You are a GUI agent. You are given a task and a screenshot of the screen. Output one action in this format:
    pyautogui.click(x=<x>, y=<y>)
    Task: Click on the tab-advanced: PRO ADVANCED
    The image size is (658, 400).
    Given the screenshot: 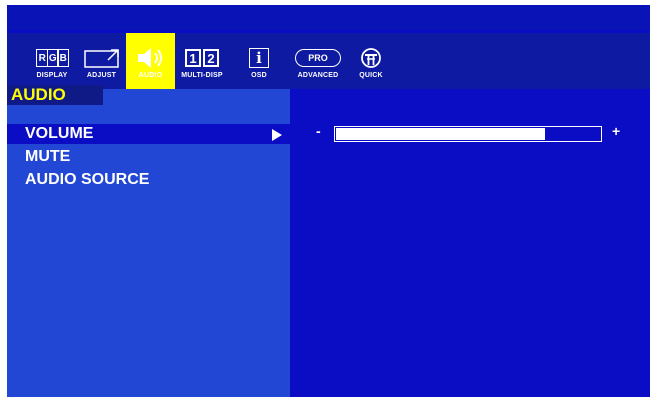 What is the action you would take?
    pyautogui.click(x=318, y=61)
    